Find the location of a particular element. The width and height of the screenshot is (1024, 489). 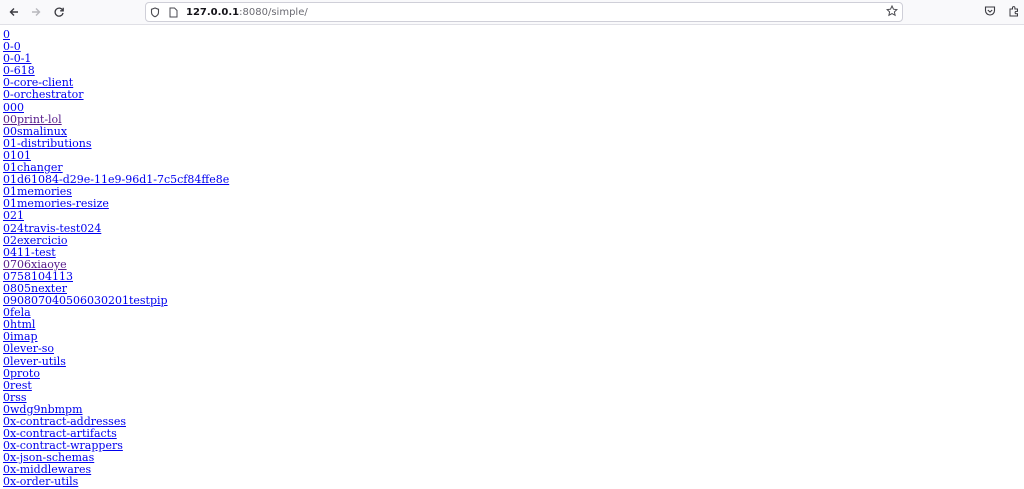

package-link: 01memories-resize is located at coordinates (513, 204).